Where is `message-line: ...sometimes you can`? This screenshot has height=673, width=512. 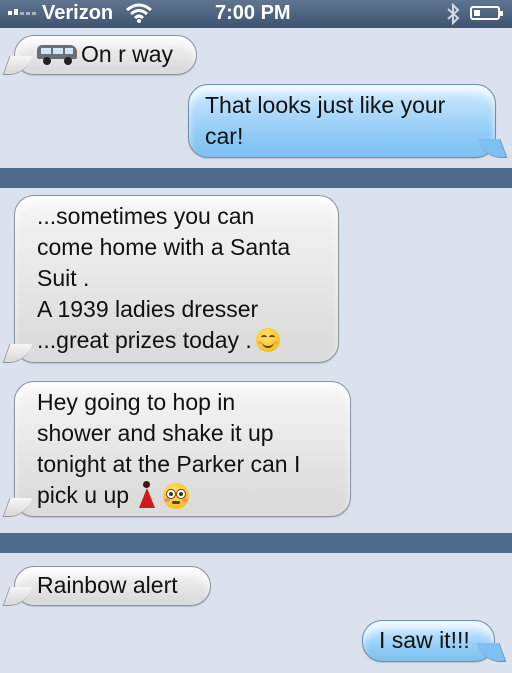 message-line: ...sometimes you can is located at coordinates (146, 216).